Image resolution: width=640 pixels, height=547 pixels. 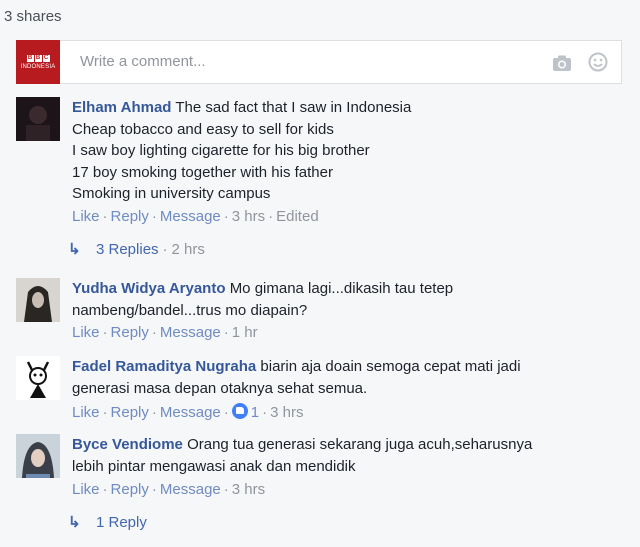 What do you see at coordinates (127, 444) in the screenshot?
I see `comment-author: Byce Vendiome` at bounding box center [127, 444].